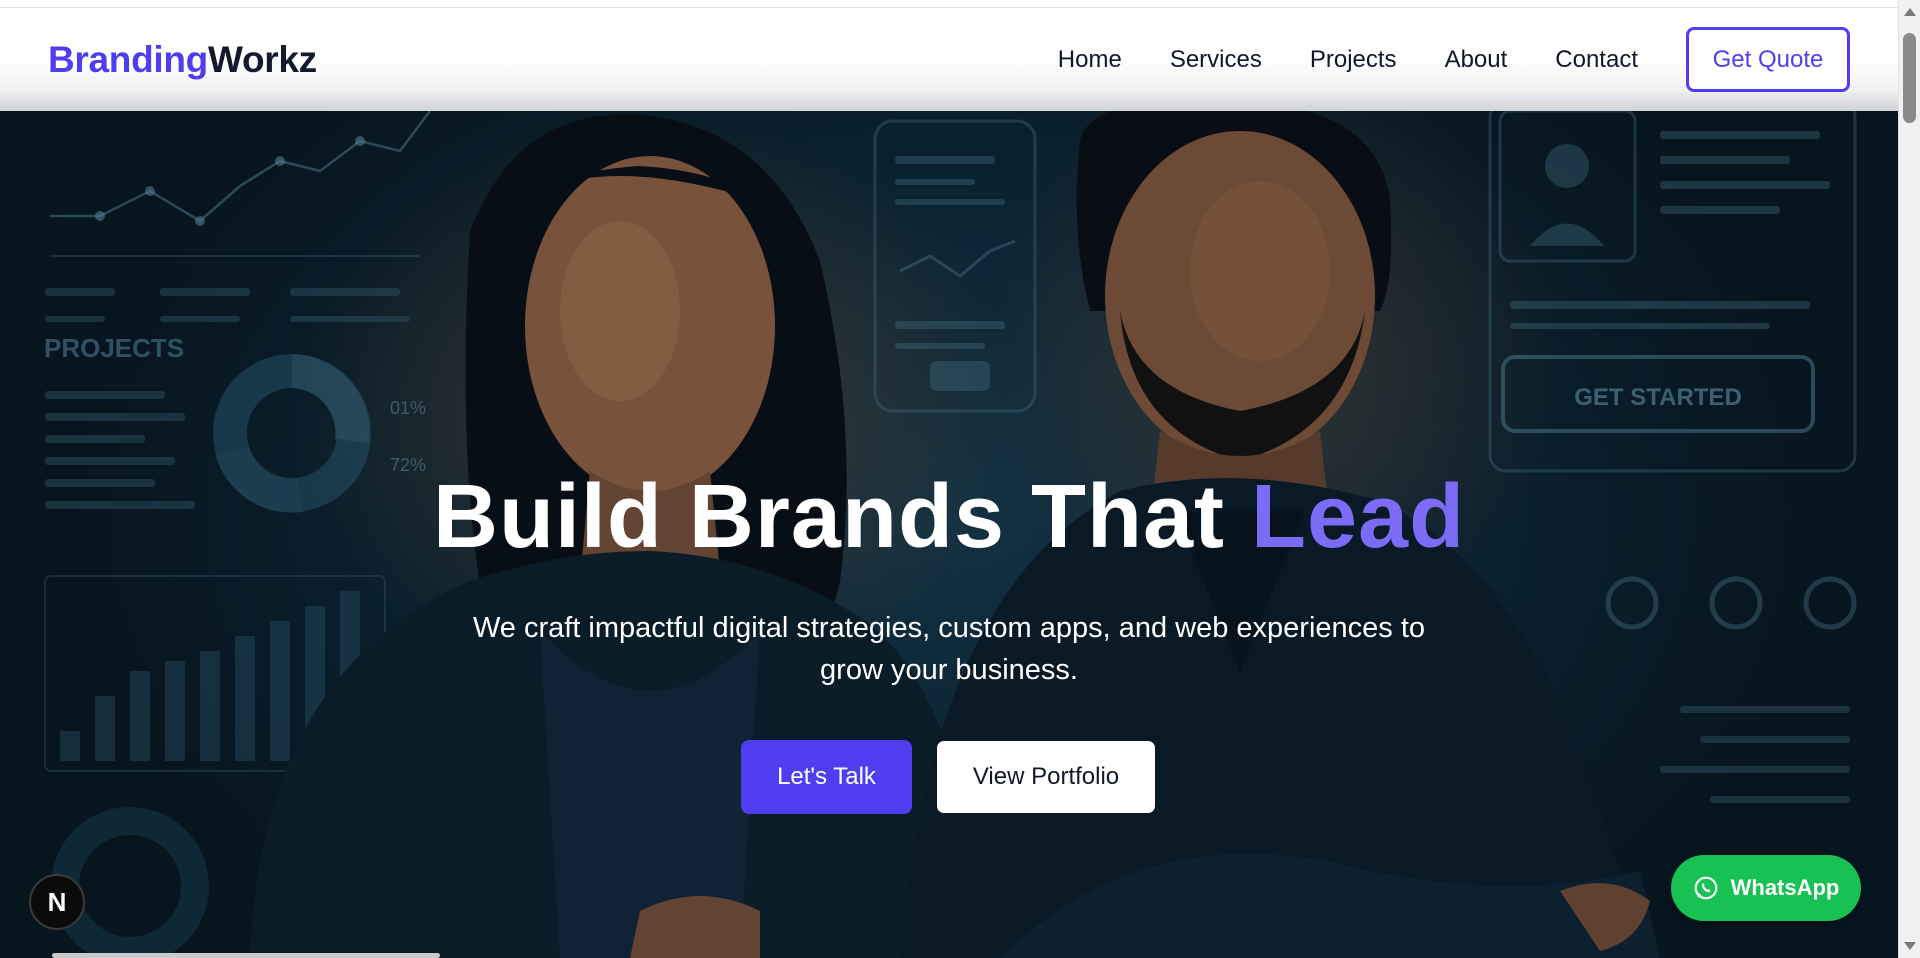  What do you see at coordinates (1090, 60) in the screenshot?
I see `nav-link-home: Home` at bounding box center [1090, 60].